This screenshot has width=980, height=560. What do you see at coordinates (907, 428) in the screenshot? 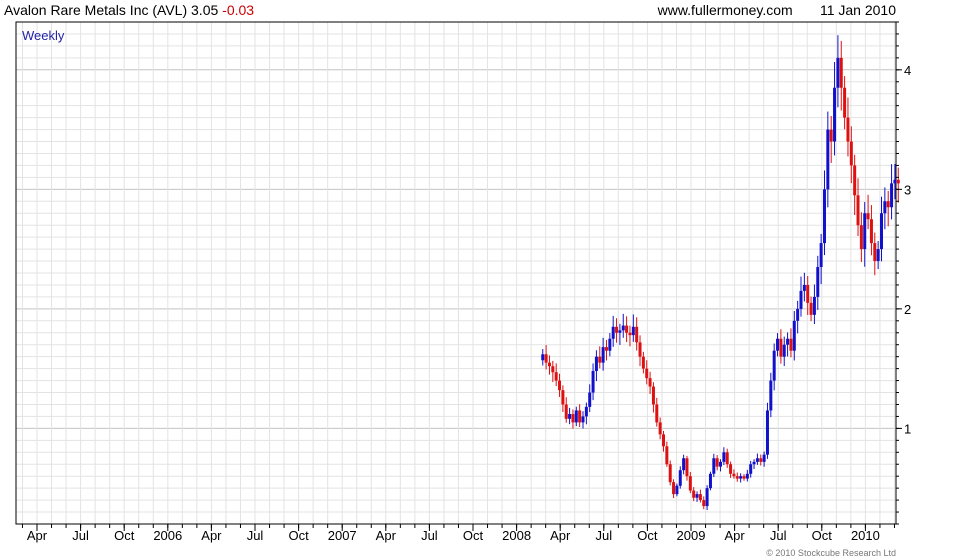
I see `y-tick-label: 1` at bounding box center [907, 428].